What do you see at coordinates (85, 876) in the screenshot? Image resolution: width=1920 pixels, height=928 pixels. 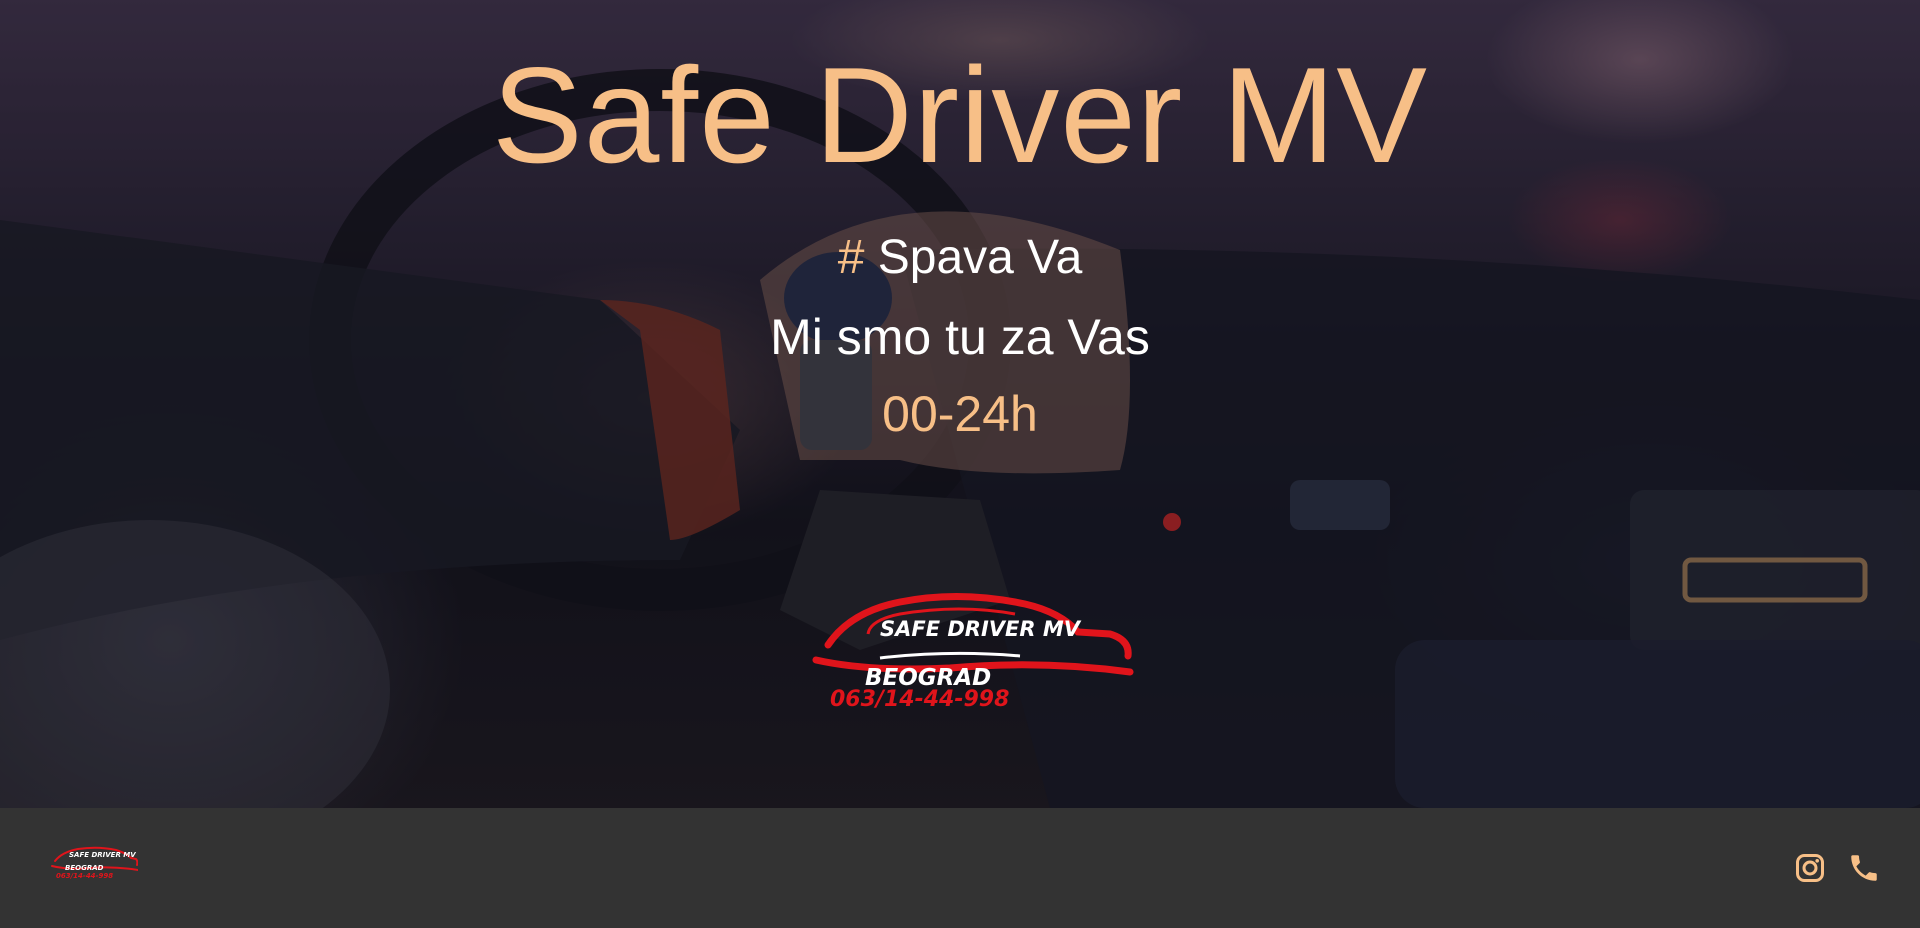 I see `footer-logo-phone: 063/14-44-998` at bounding box center [85, 876].